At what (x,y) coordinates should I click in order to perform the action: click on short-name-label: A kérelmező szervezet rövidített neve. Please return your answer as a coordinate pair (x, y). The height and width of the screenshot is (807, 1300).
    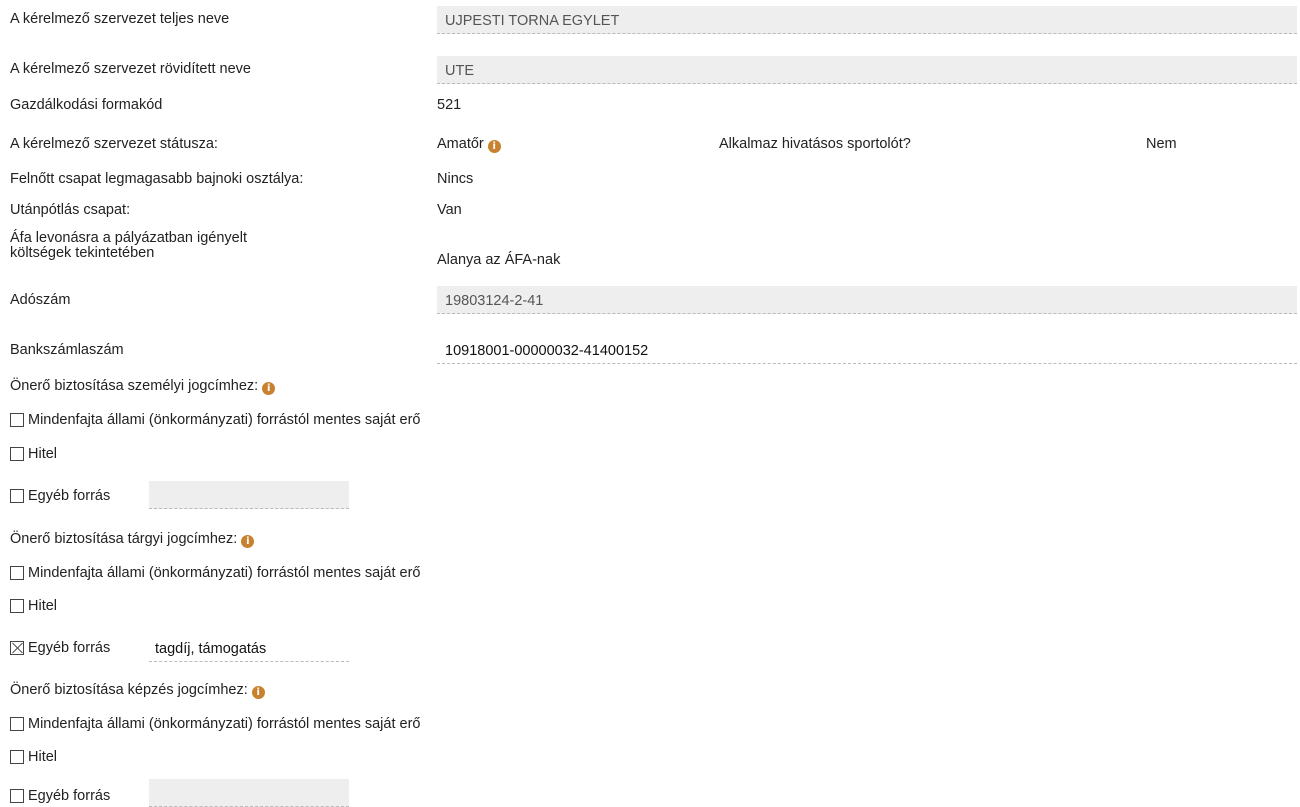
    Looking at the image, I should click on (130, 69).